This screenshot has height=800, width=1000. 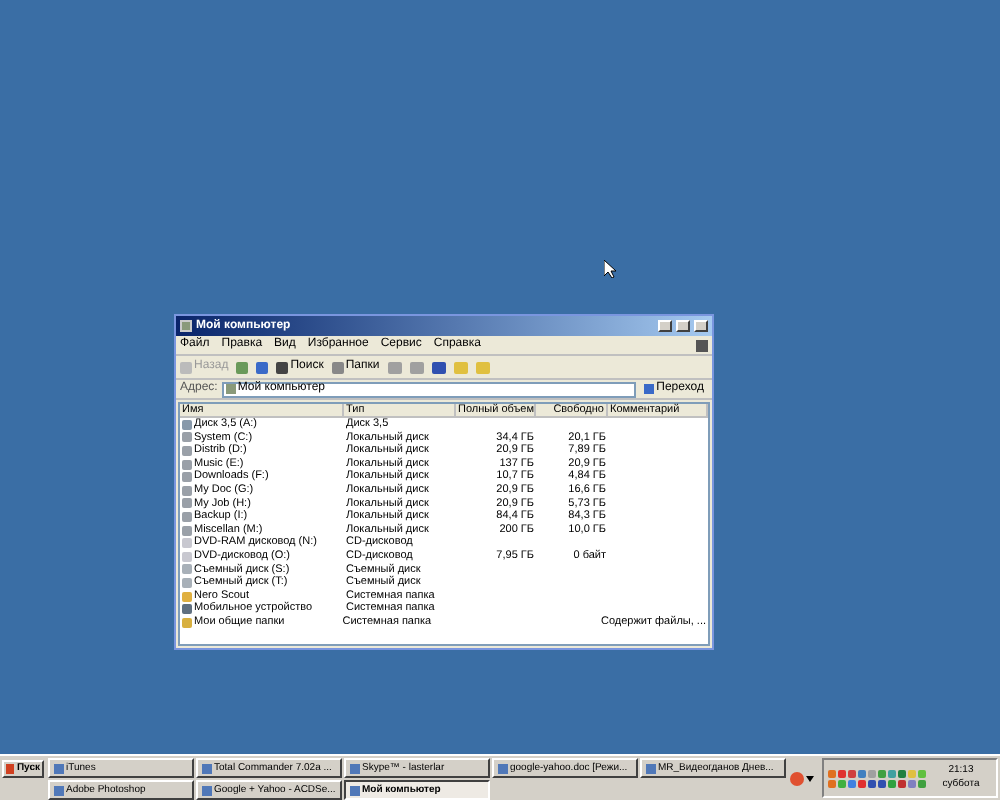 What do you see at coordinates (665, 326) in the screenshot?
I see `minimize-button` at bounding box center [665, 326].